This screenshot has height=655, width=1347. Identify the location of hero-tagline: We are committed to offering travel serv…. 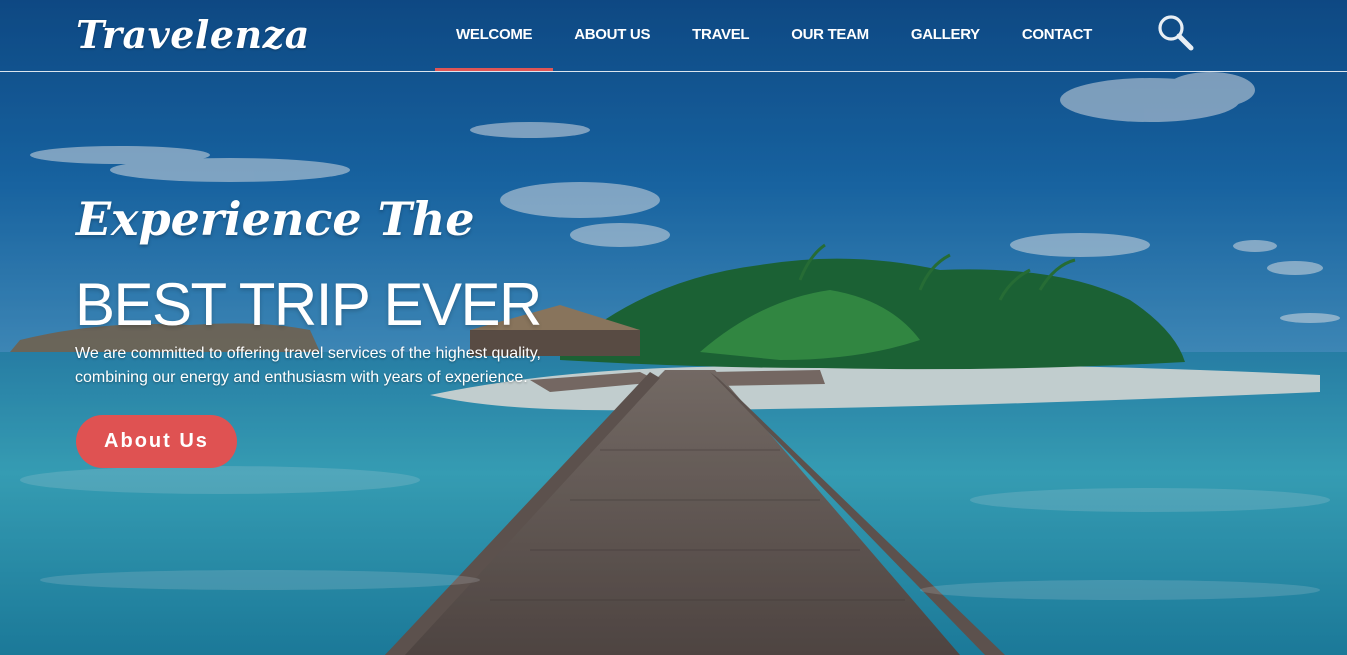
(355, 366).